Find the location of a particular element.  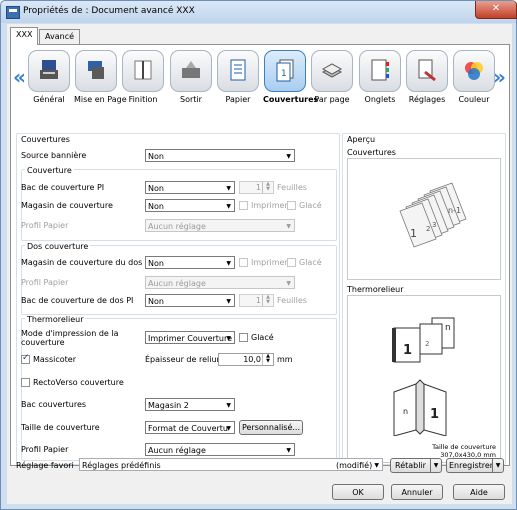

function-per-page-button: Par page is located at coordinates (332, 77).